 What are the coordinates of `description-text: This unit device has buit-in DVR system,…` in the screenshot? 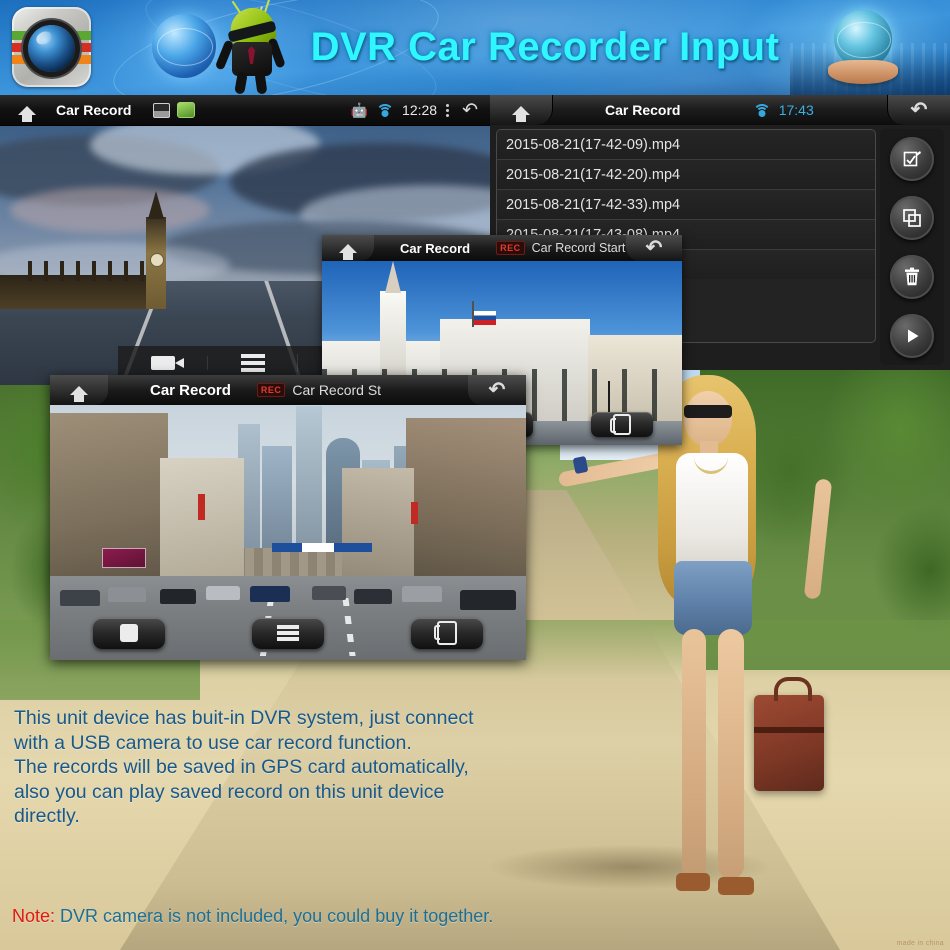 It's located at (304, 767).